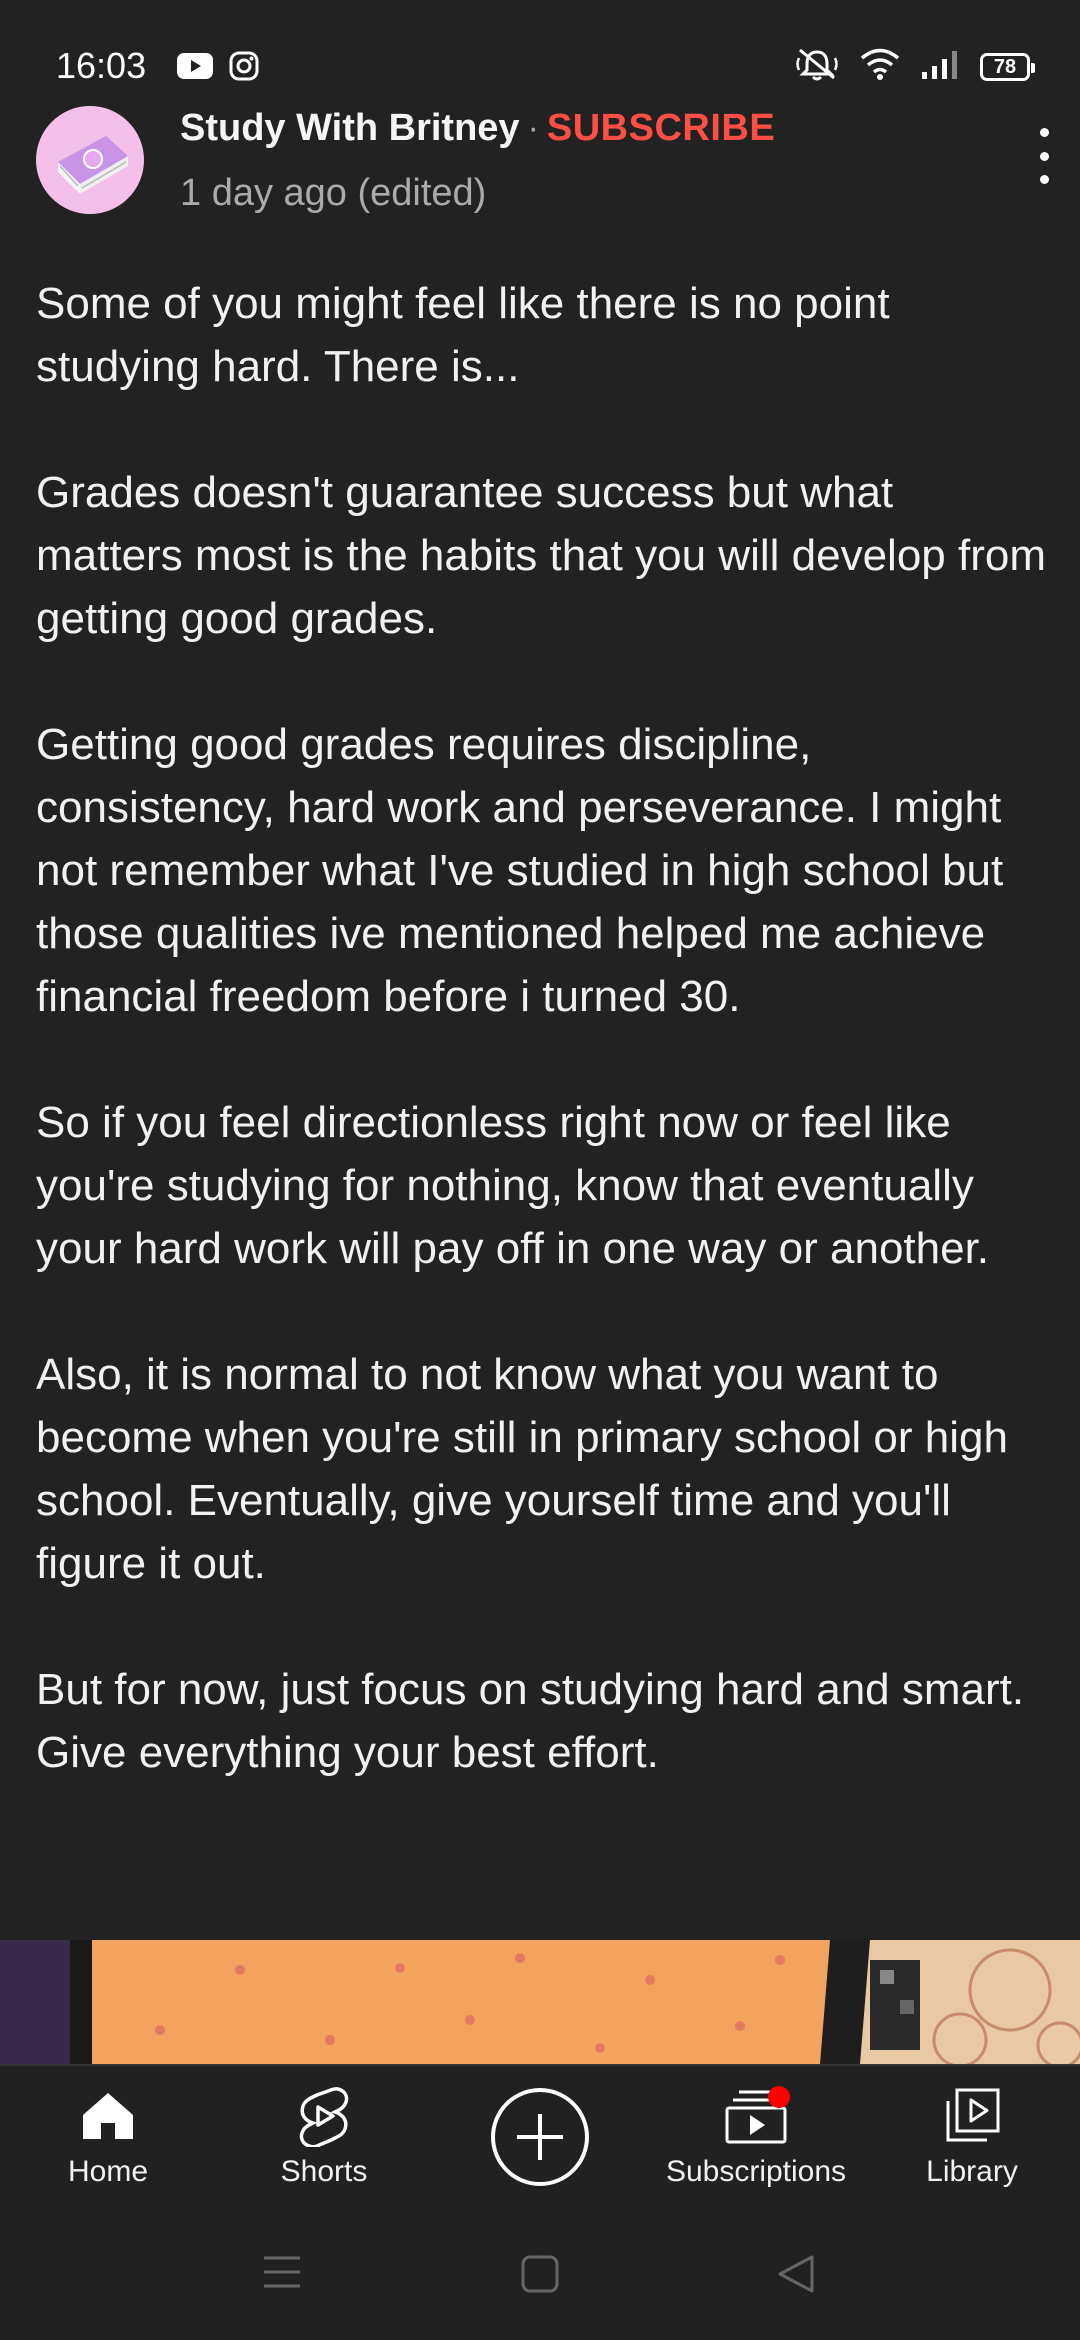  Describe the element at coordinates (282, 2274) in the screenshot. I see `menu-icon` at that location.